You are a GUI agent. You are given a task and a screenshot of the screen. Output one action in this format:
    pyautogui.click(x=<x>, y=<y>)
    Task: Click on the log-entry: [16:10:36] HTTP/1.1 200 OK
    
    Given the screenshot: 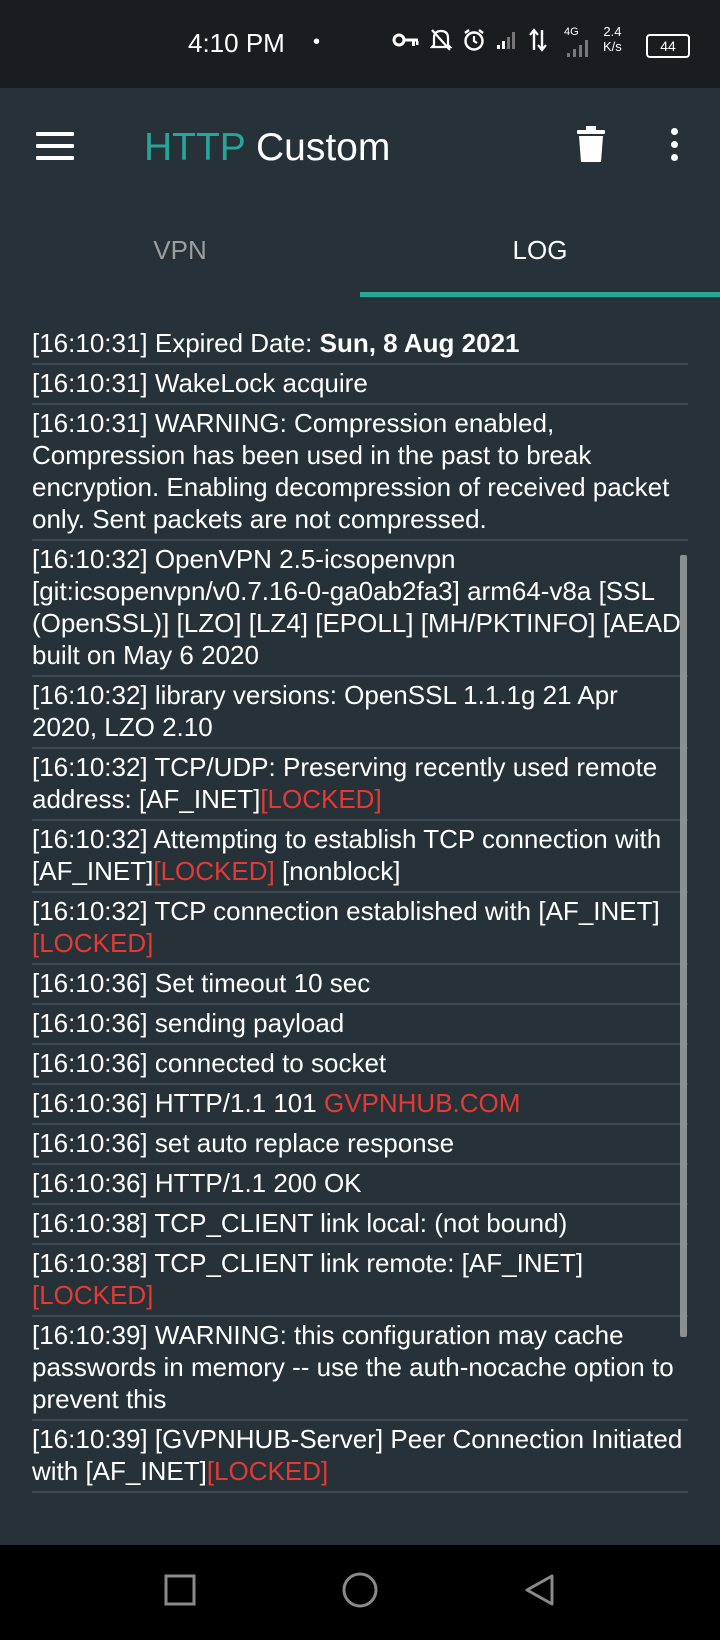 What is the action you would take?
    pyautogui.click(x=360, y=1185)
    